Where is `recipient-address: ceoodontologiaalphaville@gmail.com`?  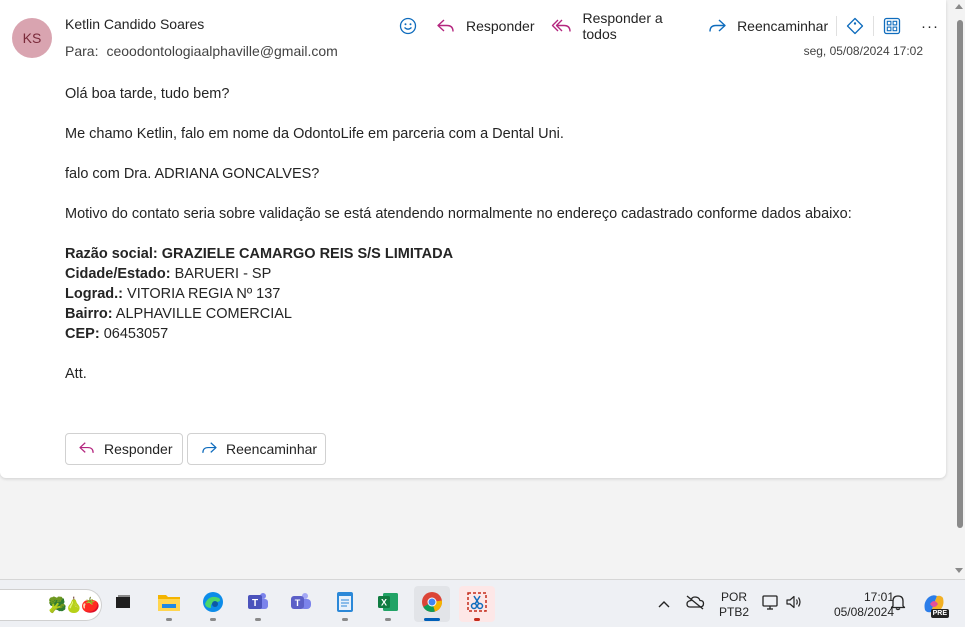
recipient-address: ceoodontologiaalphaville@gmail.com is located at coordinates (221, 51).